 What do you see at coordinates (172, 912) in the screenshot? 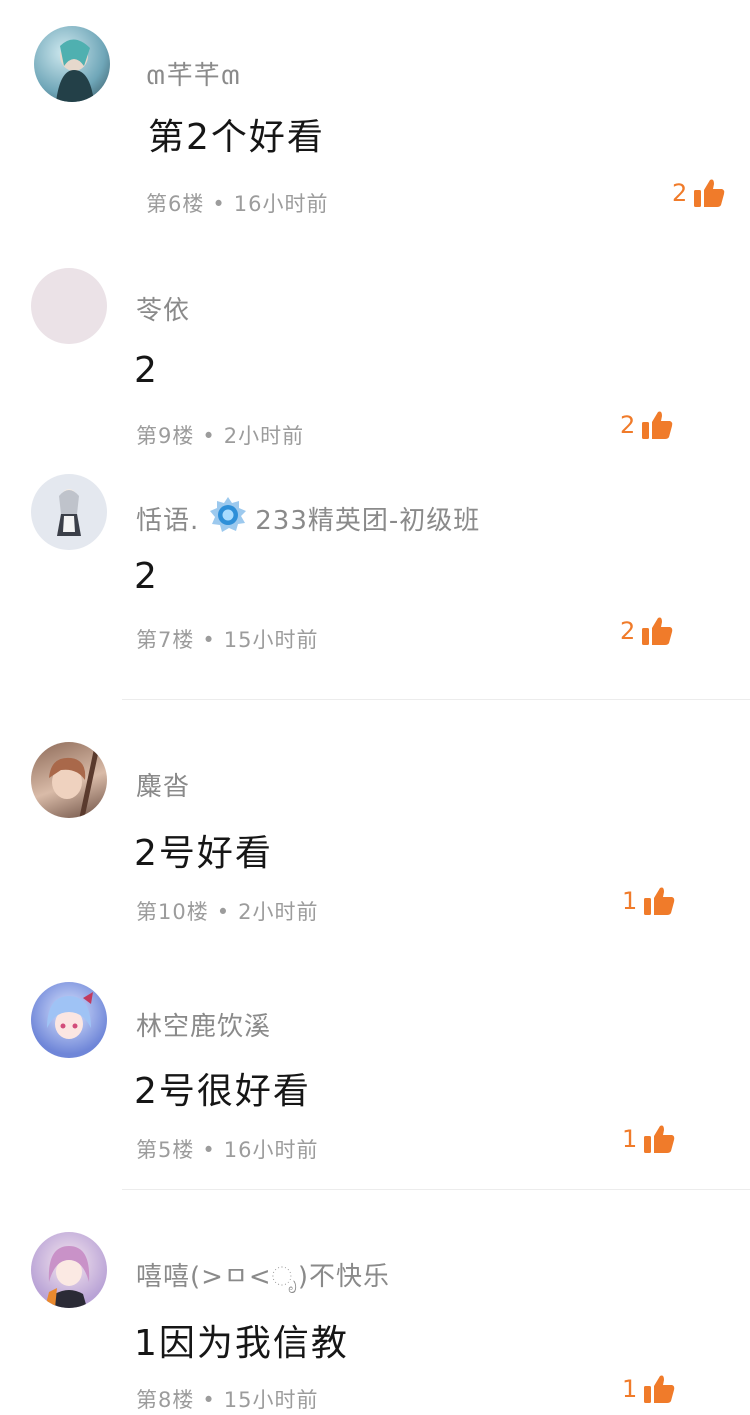
I see `floor-number: 第10楼` at bounding box center [172, 912].